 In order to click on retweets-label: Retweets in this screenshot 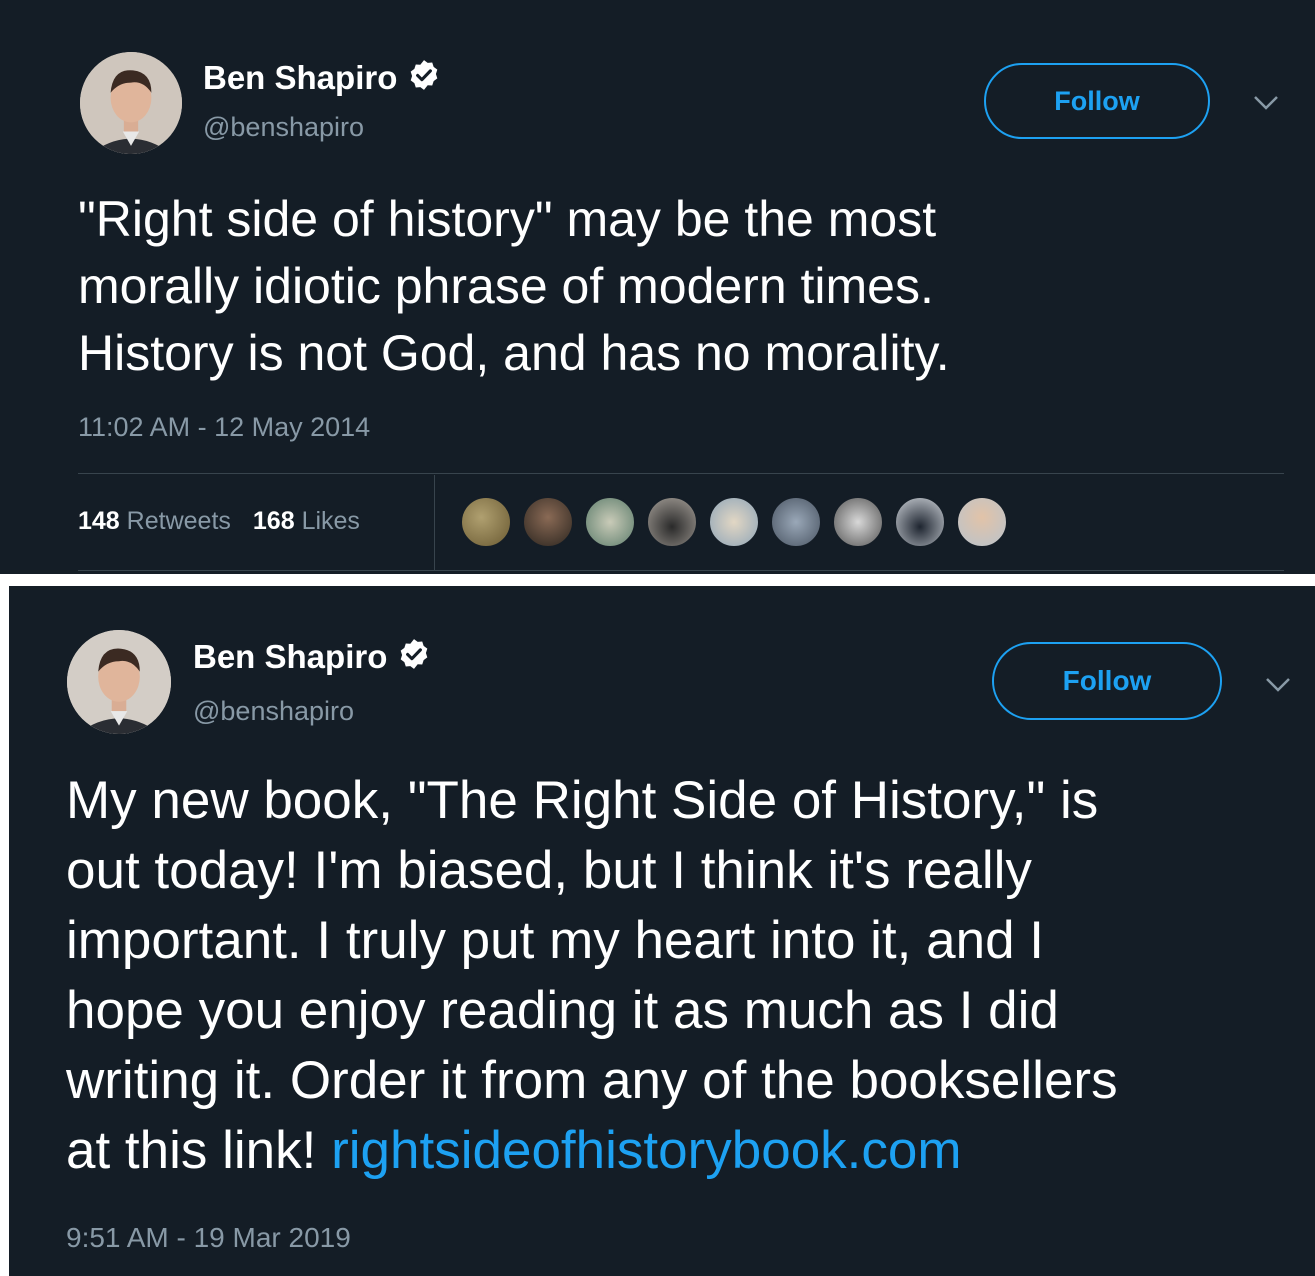, I will do `click(178, 521)`.